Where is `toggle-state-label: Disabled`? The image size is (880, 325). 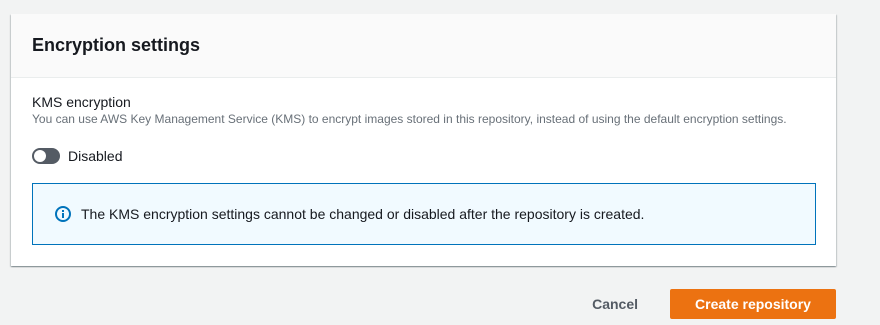 toggle-state-label: Disabled is located at coordinates (95, 156).